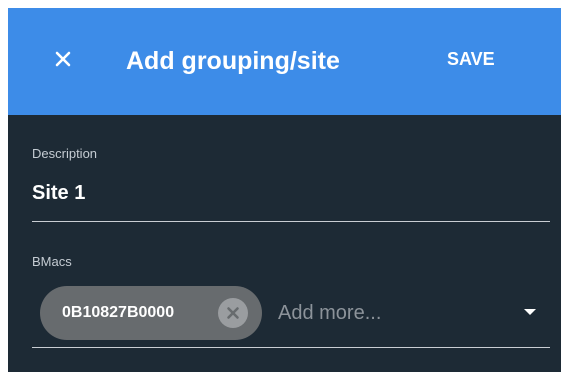 Image resolution: width=569 pixels, height=372 pixels. Describe the element at coordinates (233, 61) in the screenshot. I see `dialog-title: Add grouping/site` at that location.